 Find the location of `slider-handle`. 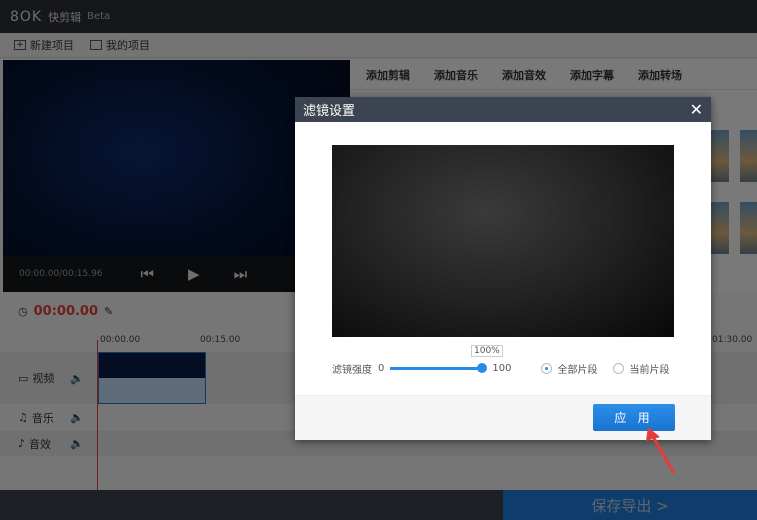

slider-handle is located at coordinates (482, 368).